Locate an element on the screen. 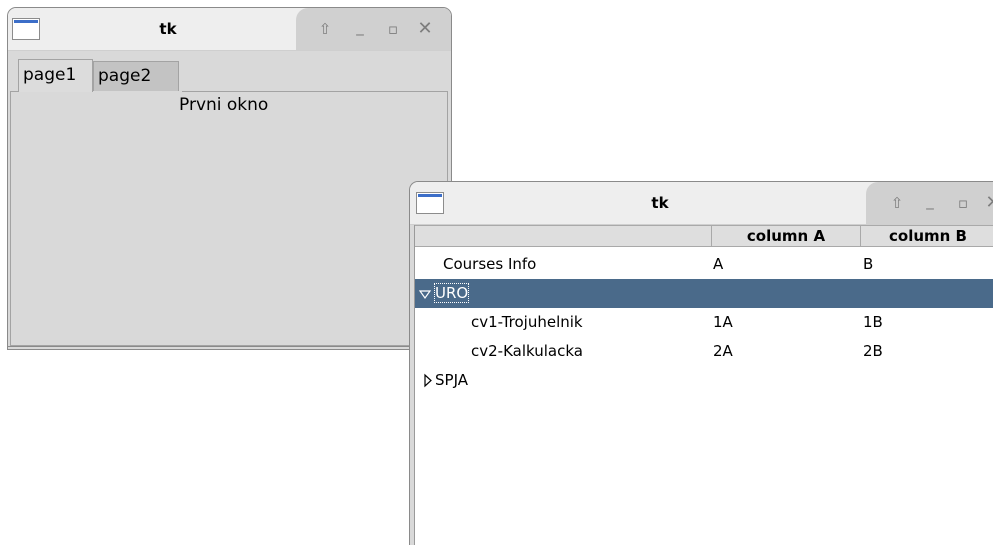 This screenshot has width=993, height=545. window-bottom-edge is located at coordinates (229, 346).